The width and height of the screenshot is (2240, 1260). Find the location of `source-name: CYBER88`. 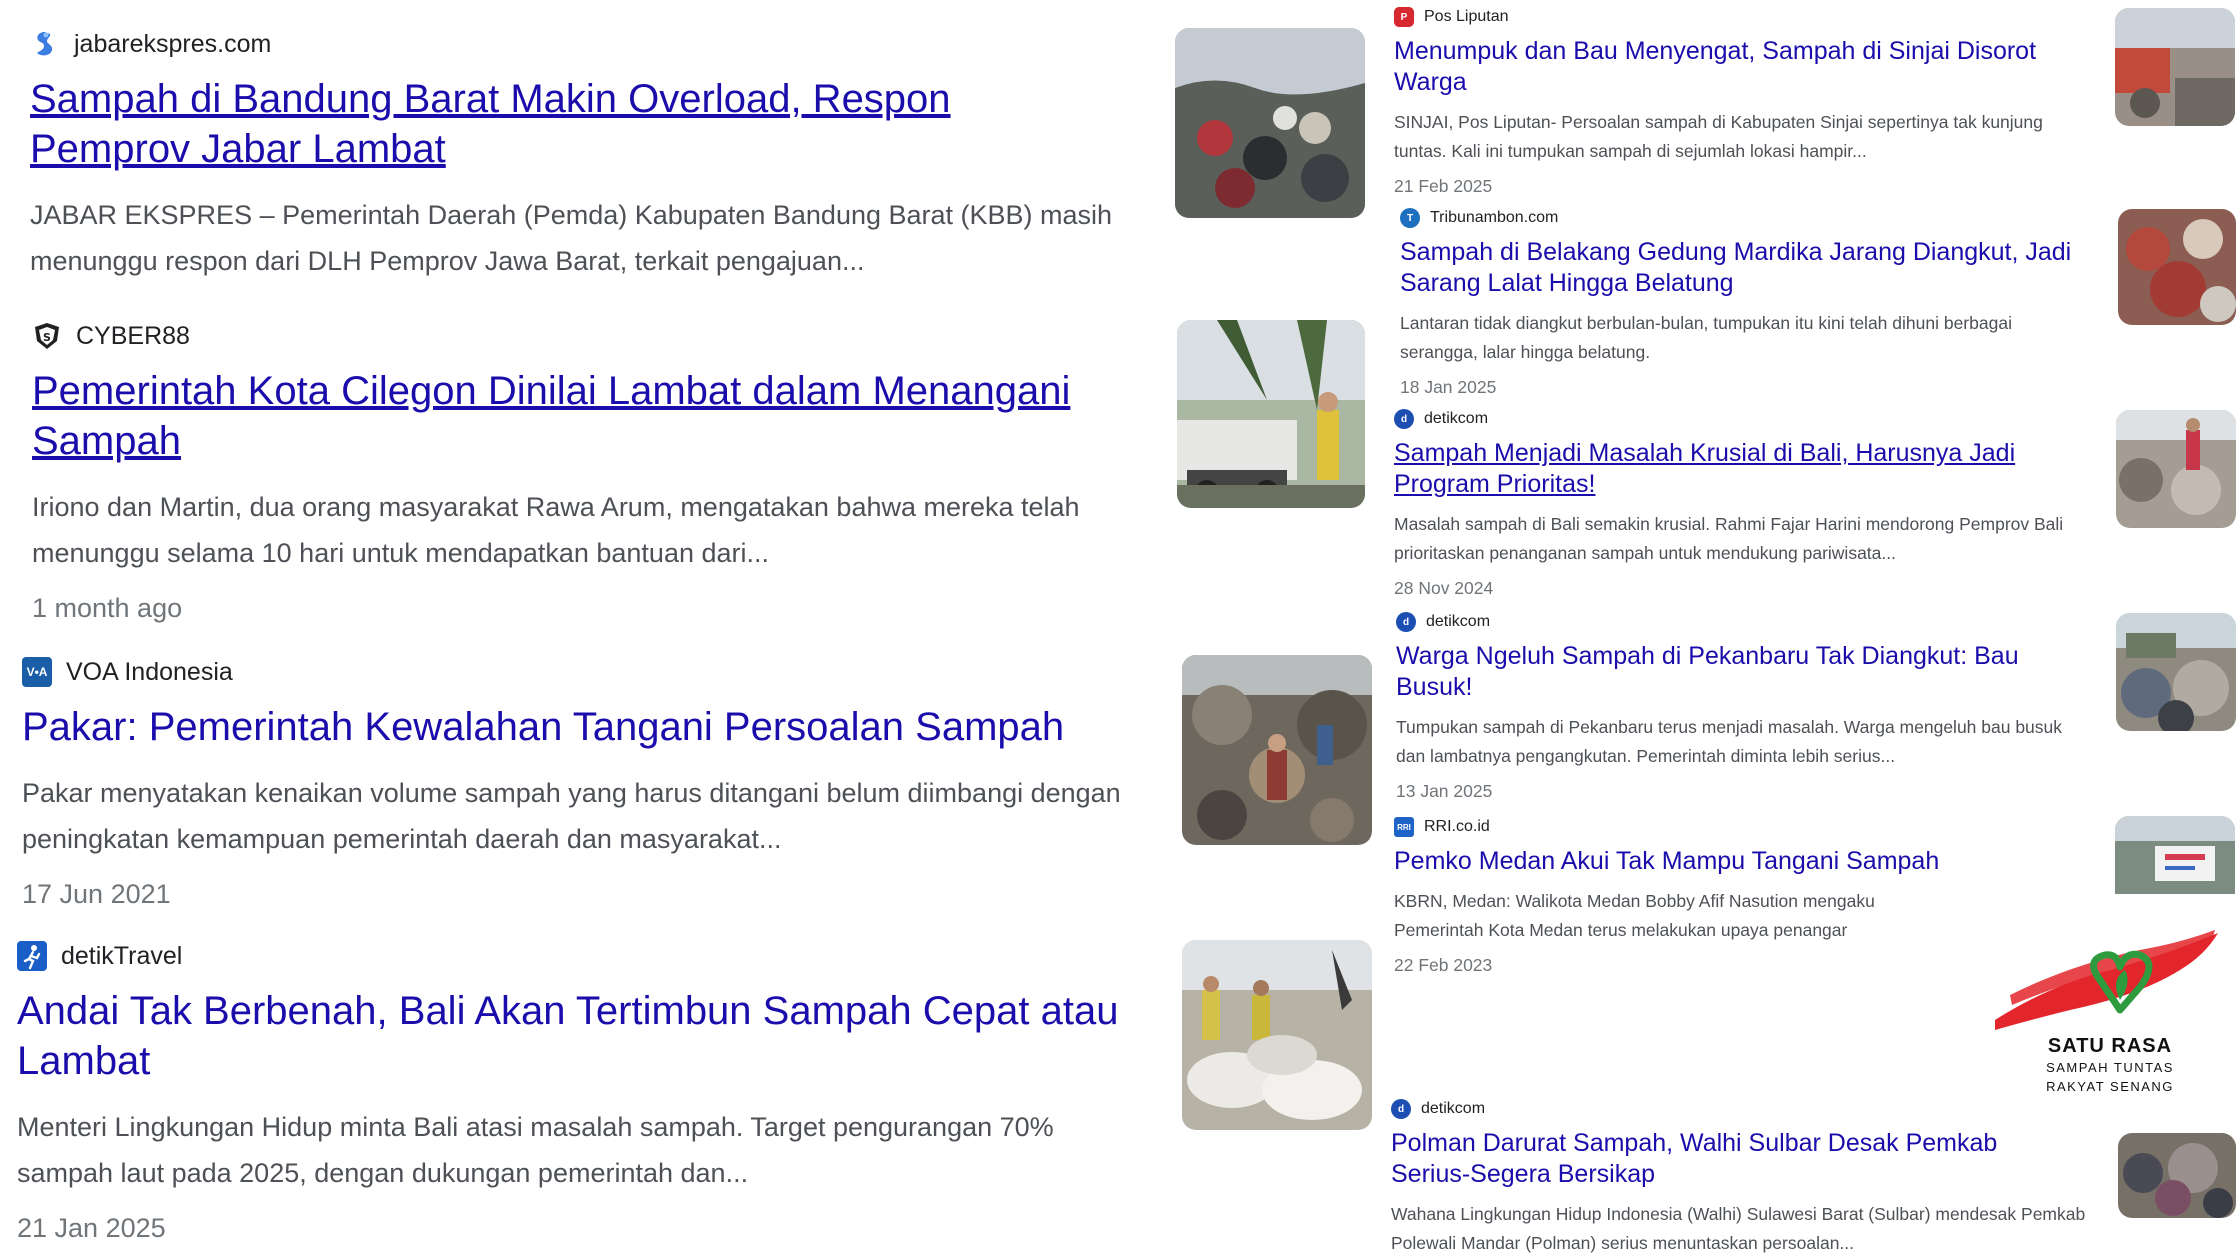

source-name: CYBER88 is located at coordinates (133, 335).